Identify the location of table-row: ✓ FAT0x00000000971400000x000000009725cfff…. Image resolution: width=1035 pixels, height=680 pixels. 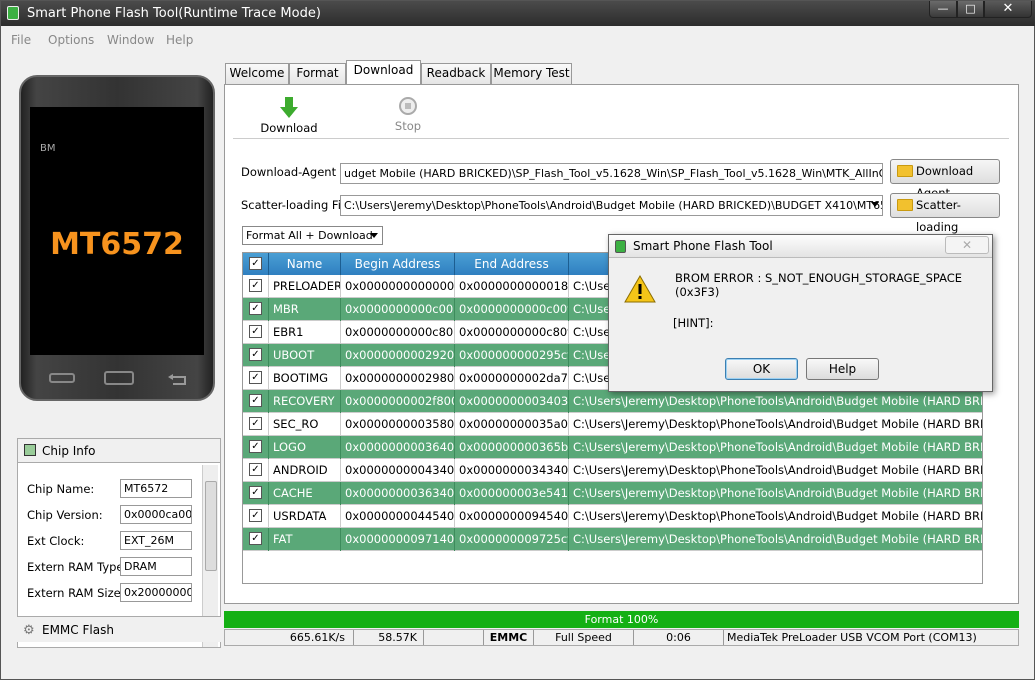
(612, 539).